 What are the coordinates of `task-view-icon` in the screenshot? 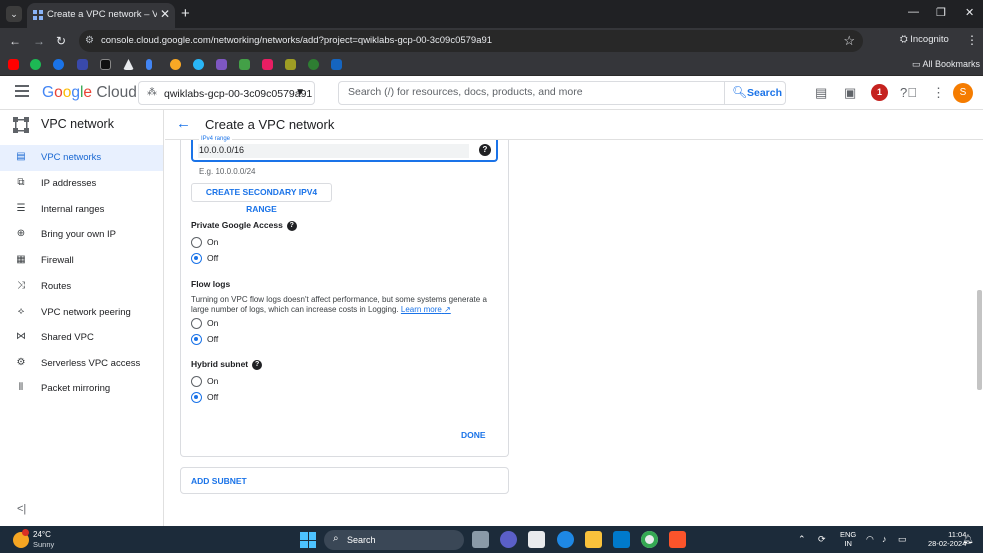 It's located at (480, 539).